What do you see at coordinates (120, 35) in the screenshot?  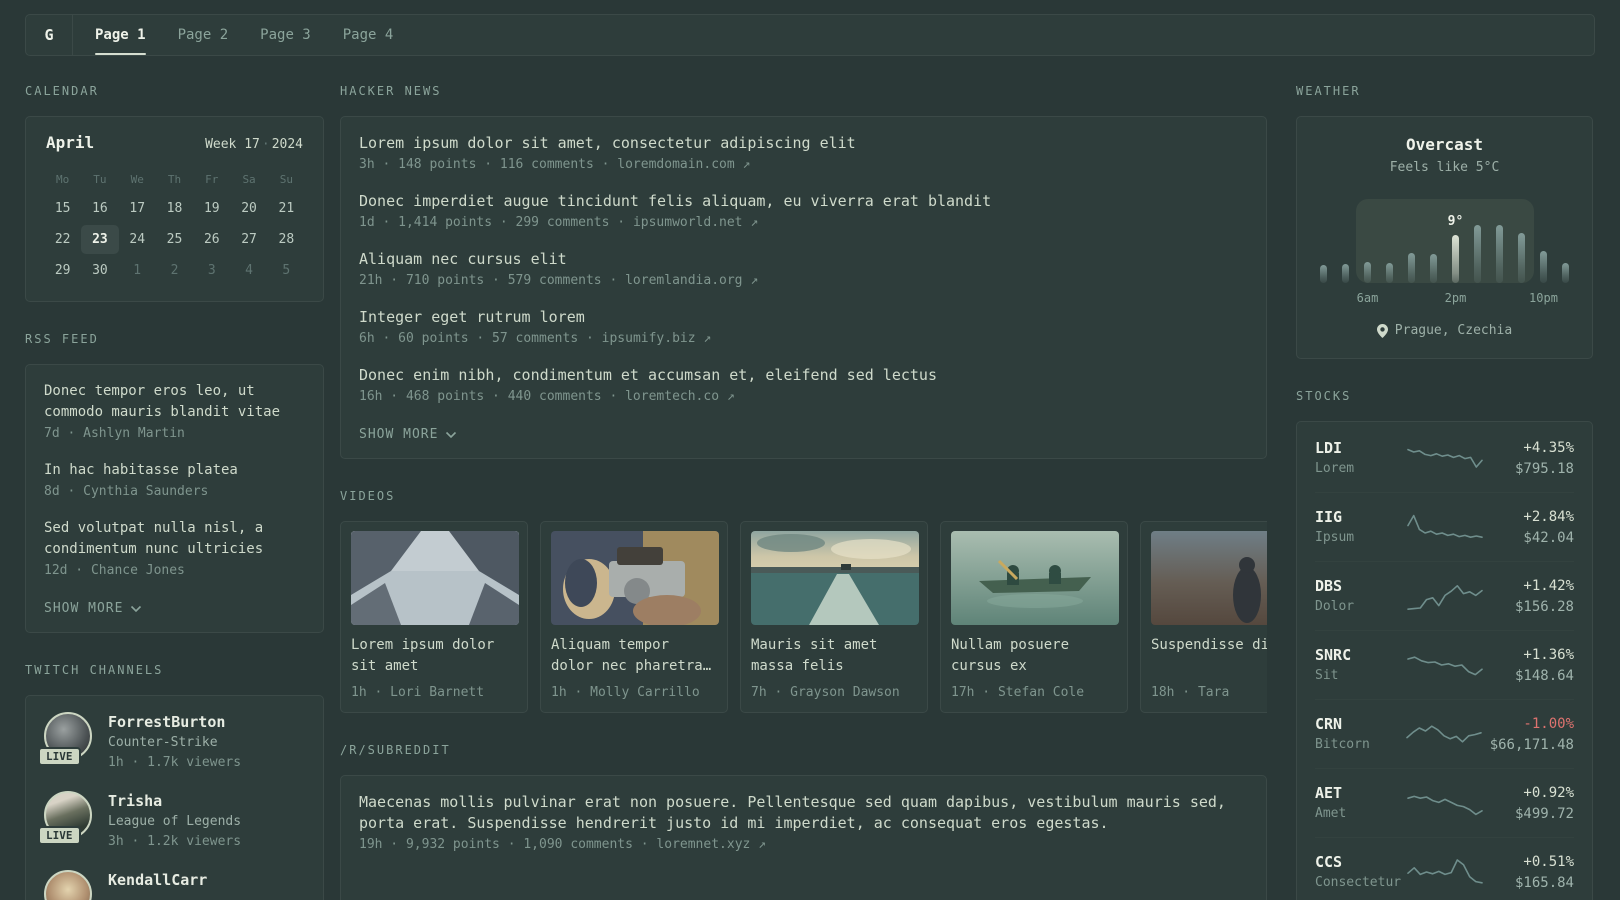 I see `tab-page-1: Page 1` at bounding box center [120, 35].